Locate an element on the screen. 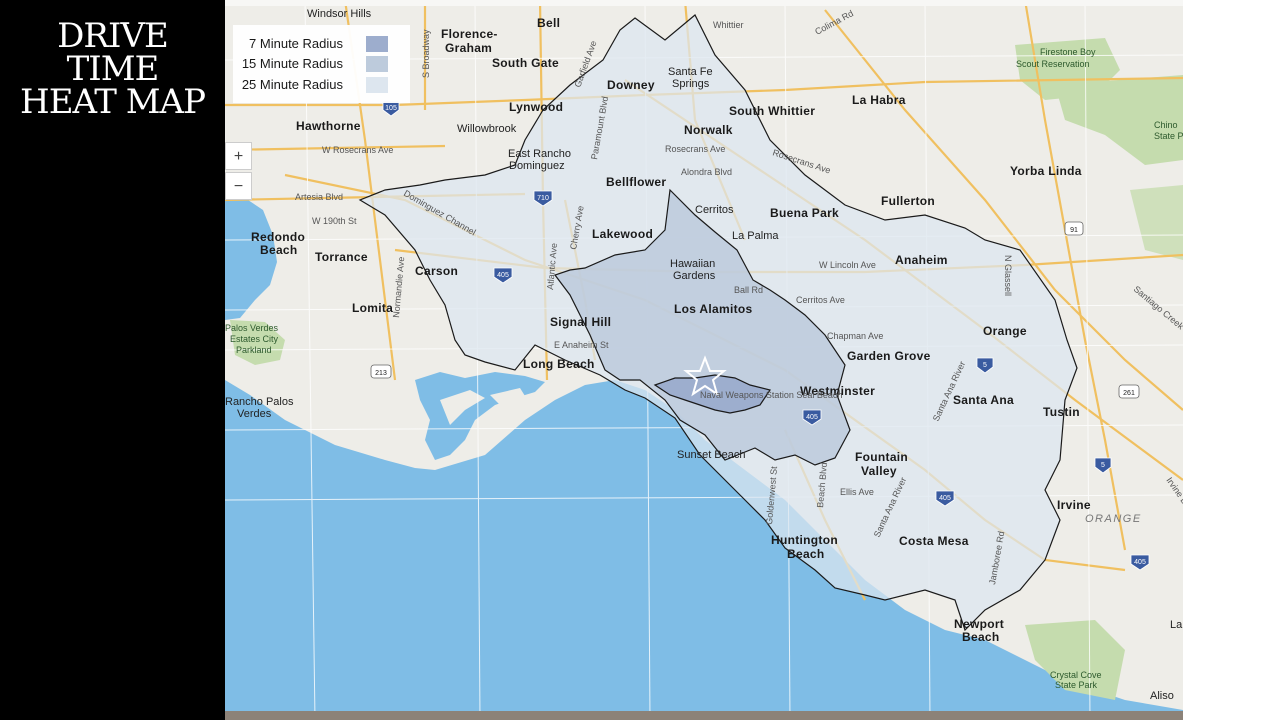  svg-text: W 190th St is located at coordinates (334, 221).